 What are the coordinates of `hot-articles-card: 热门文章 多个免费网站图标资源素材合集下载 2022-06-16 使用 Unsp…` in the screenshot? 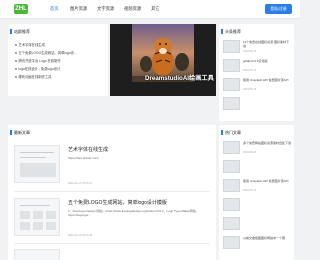 It's located at (256, 192).